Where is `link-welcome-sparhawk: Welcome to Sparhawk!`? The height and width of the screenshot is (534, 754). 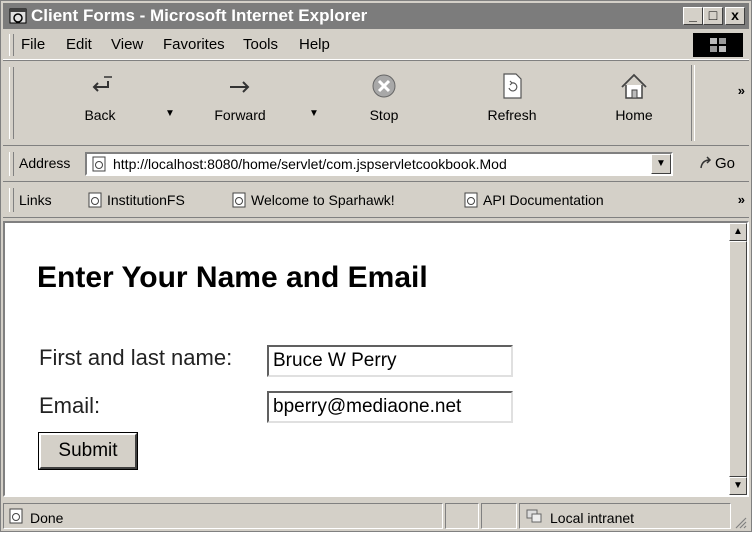 link-welcome-sparhawk: Welcome to Sparhawk! is located at coordinates (313, 200).